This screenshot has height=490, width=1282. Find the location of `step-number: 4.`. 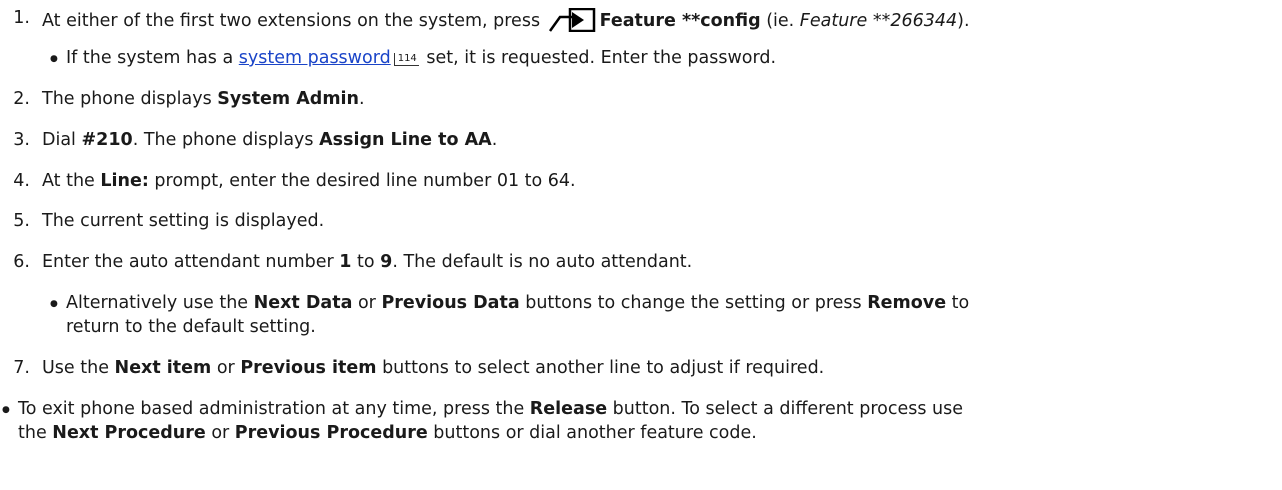

step-number: 4. is located at coordinates (21, 181).